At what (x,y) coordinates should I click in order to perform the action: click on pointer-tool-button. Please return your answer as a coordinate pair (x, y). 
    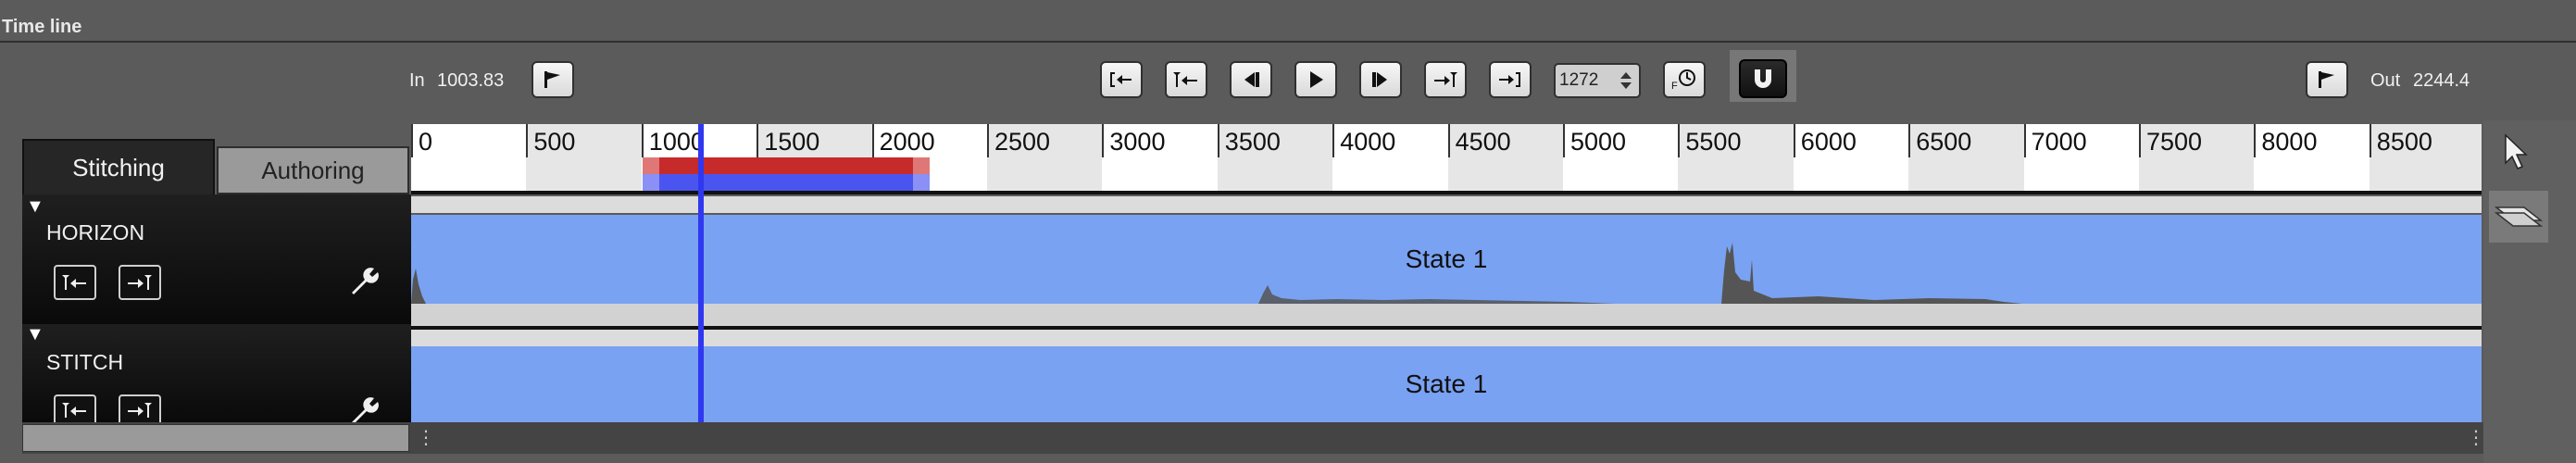
    Looking at the image, I should click on (2515, 152).